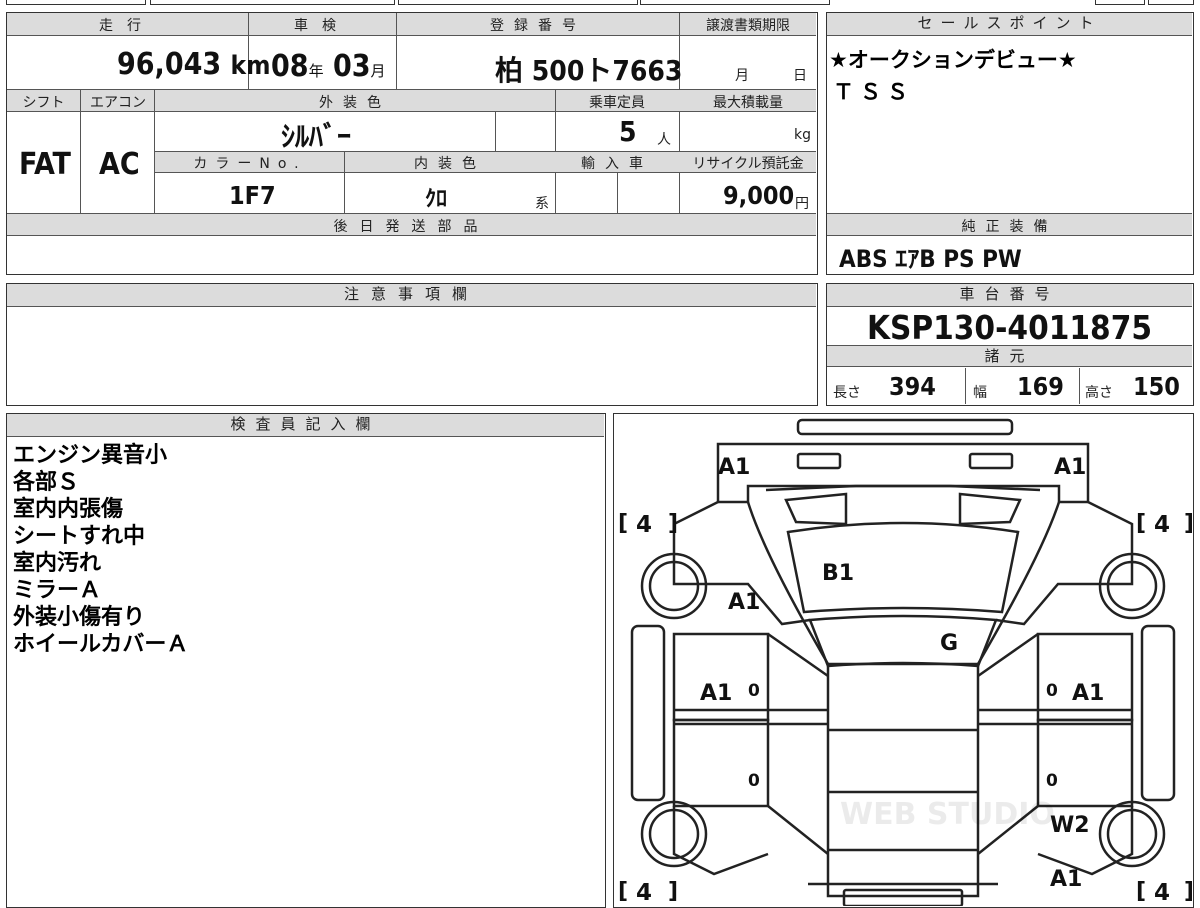  I want to click on inspector-note-4: シートすれ中, so click(79, 536).